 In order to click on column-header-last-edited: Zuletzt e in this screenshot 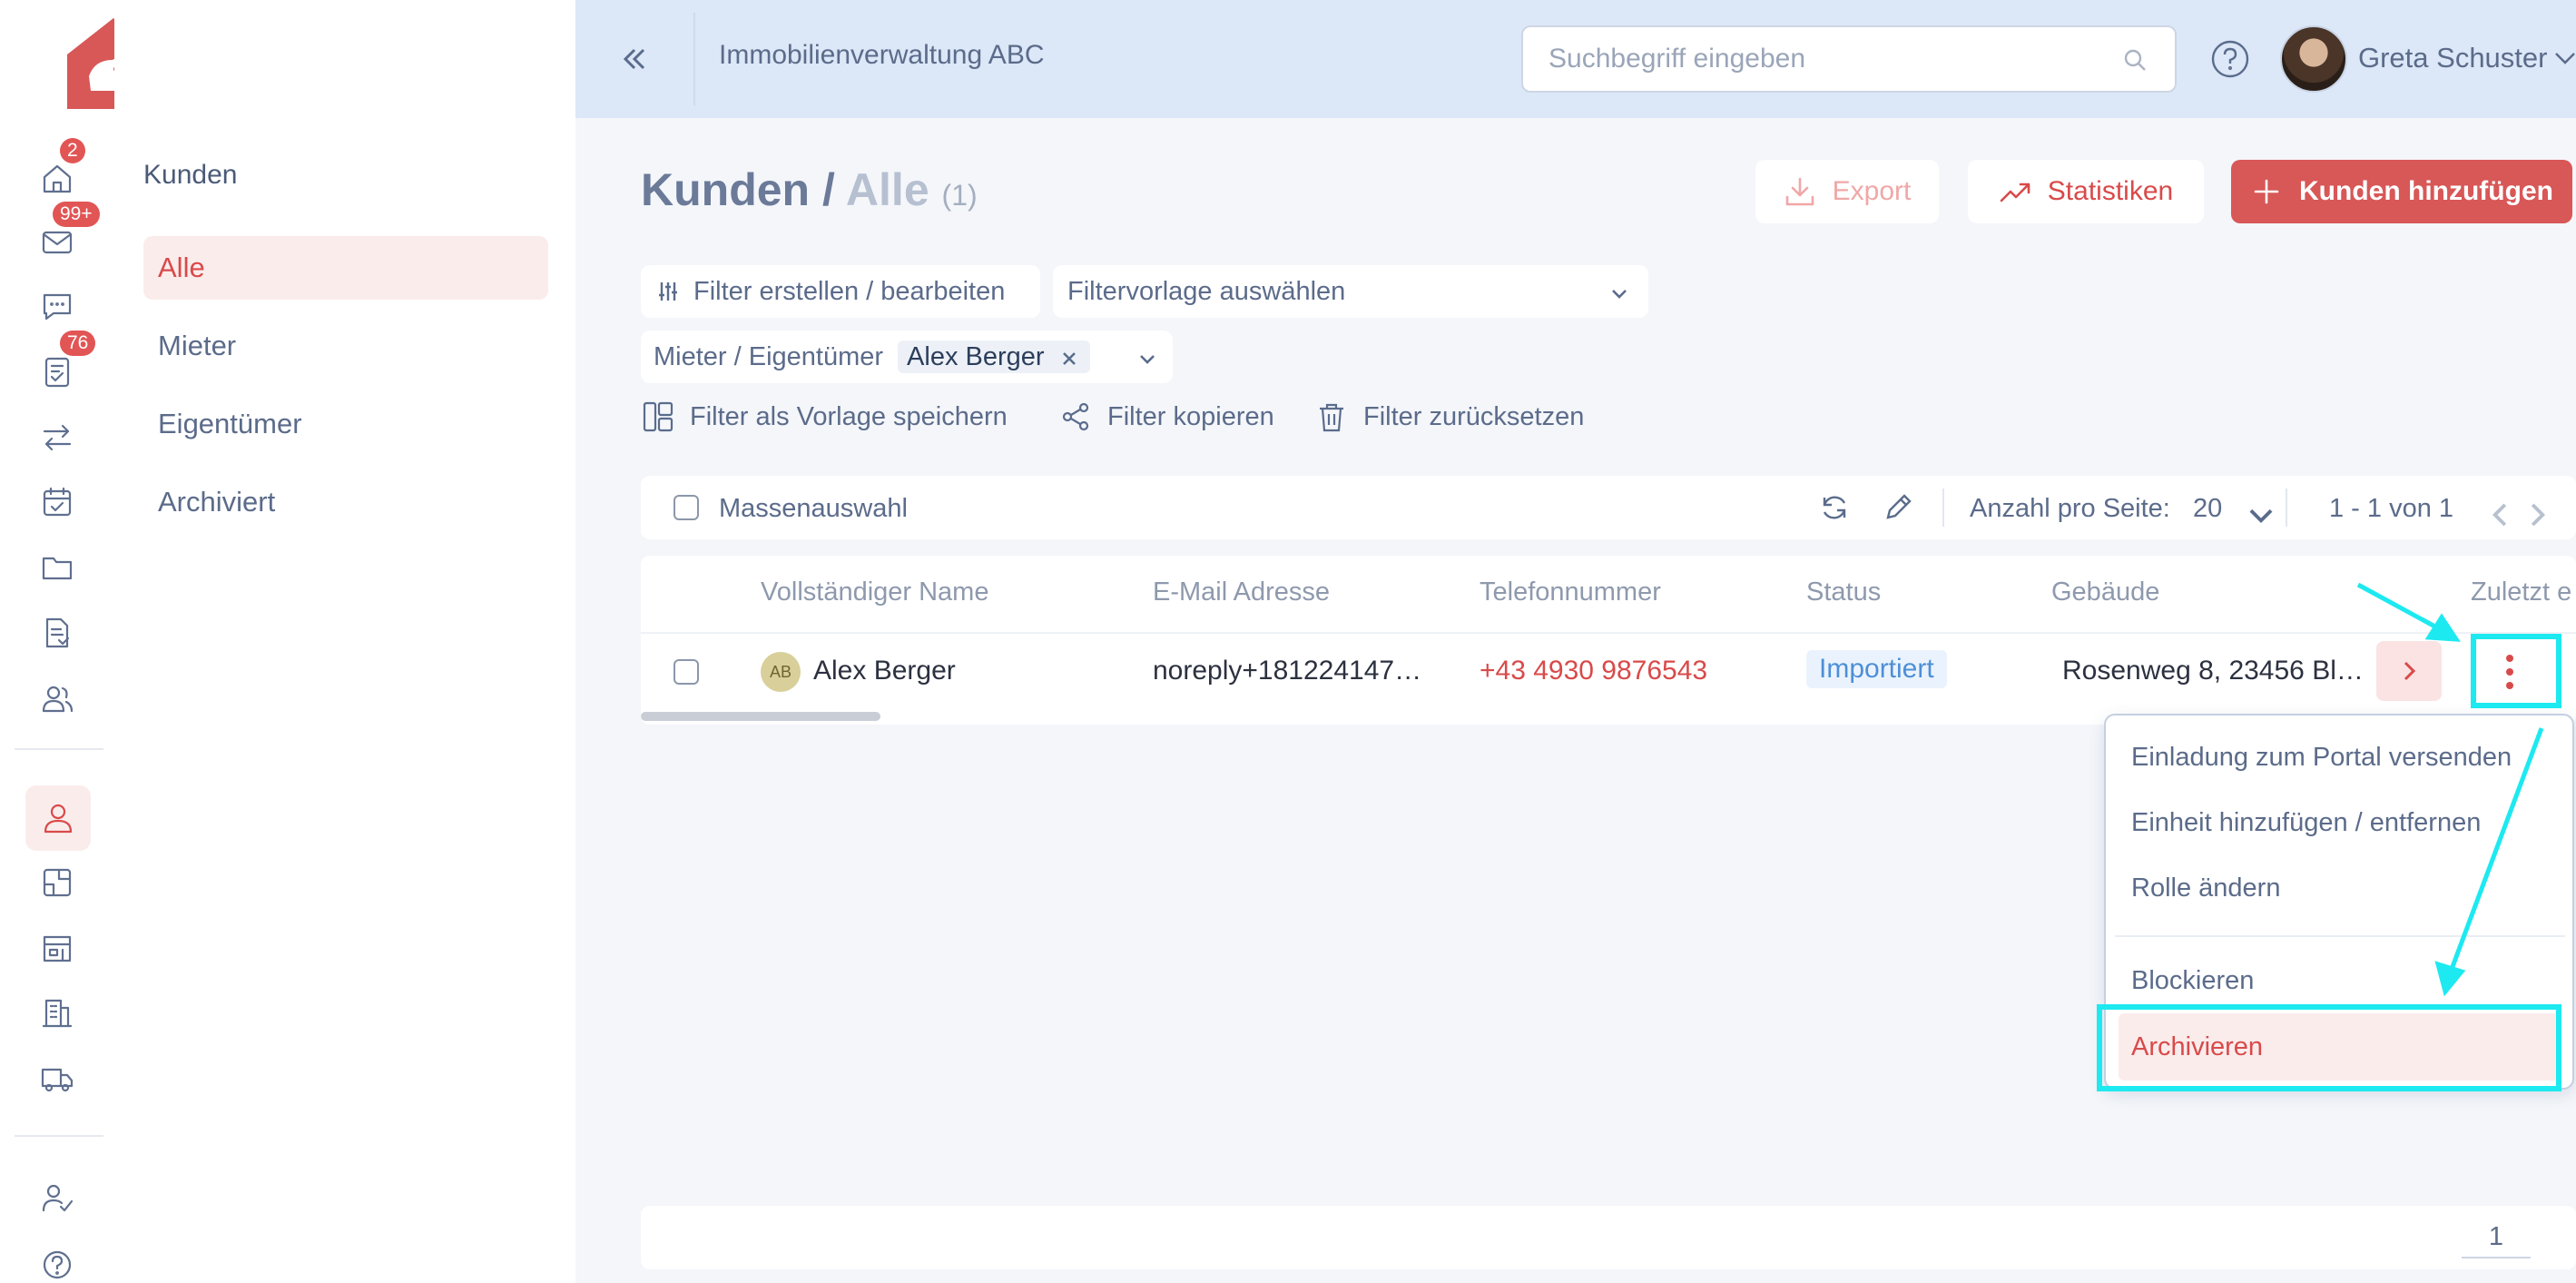, I will do `click(2521, 592)`.